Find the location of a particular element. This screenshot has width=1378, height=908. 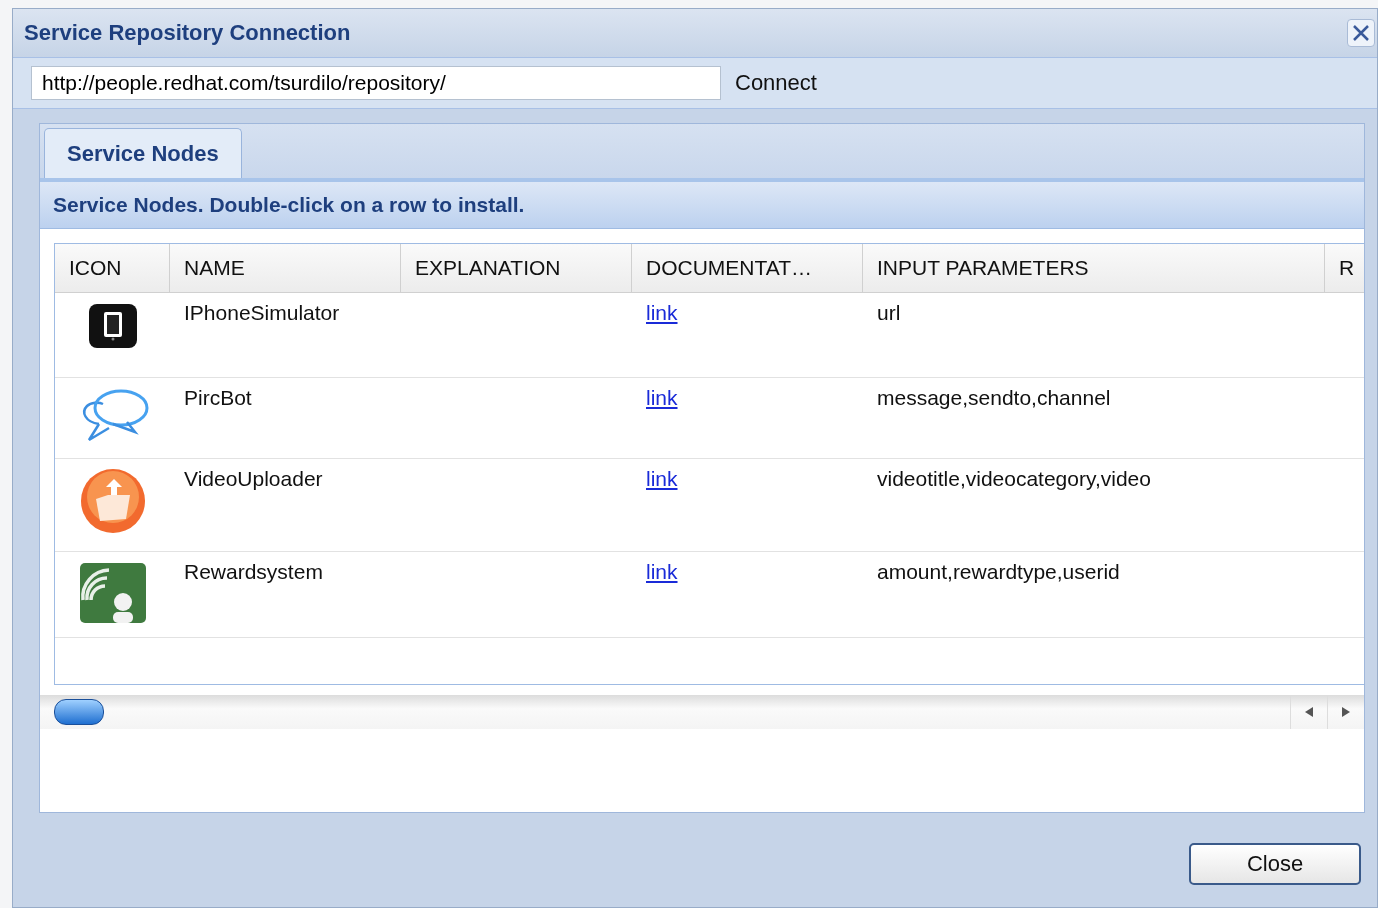

input-parameters: url is located at coordinates (889, 312).